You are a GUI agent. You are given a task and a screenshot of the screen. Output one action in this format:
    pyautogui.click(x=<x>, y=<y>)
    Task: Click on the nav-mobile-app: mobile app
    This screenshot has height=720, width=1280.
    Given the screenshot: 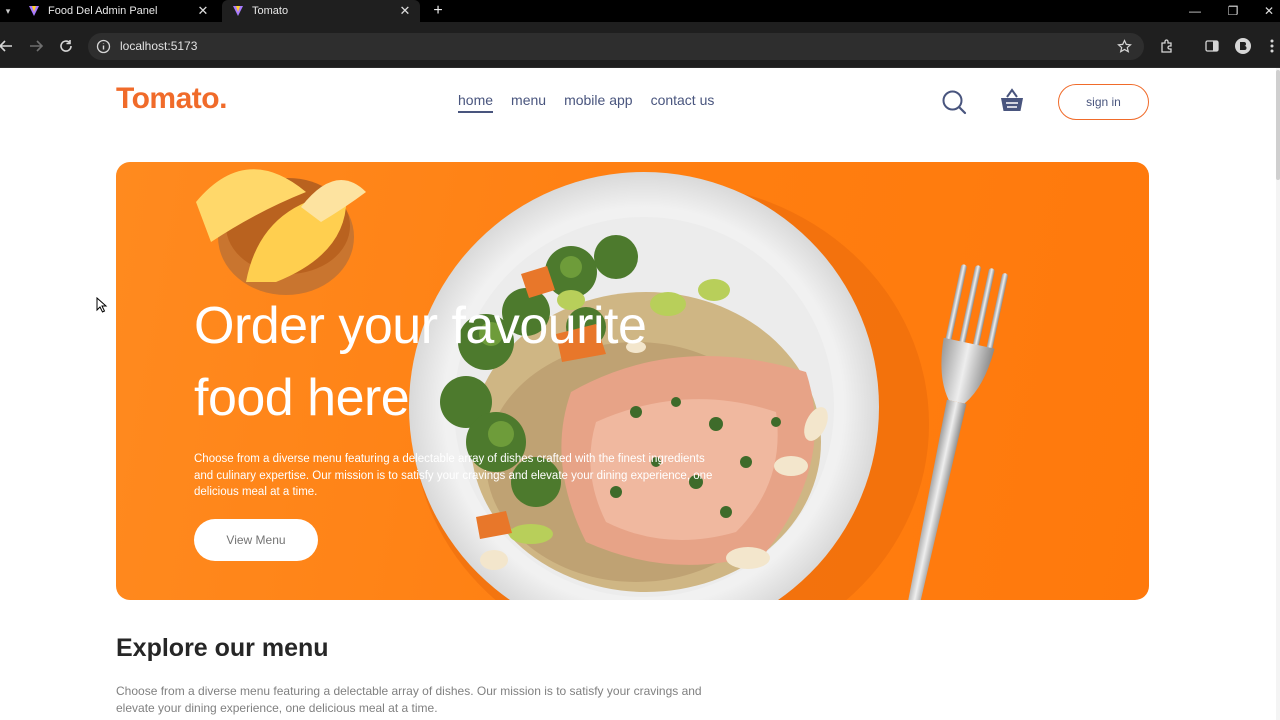 What is the action you would take?
    pyautogui.click(x=598, y=102)
    